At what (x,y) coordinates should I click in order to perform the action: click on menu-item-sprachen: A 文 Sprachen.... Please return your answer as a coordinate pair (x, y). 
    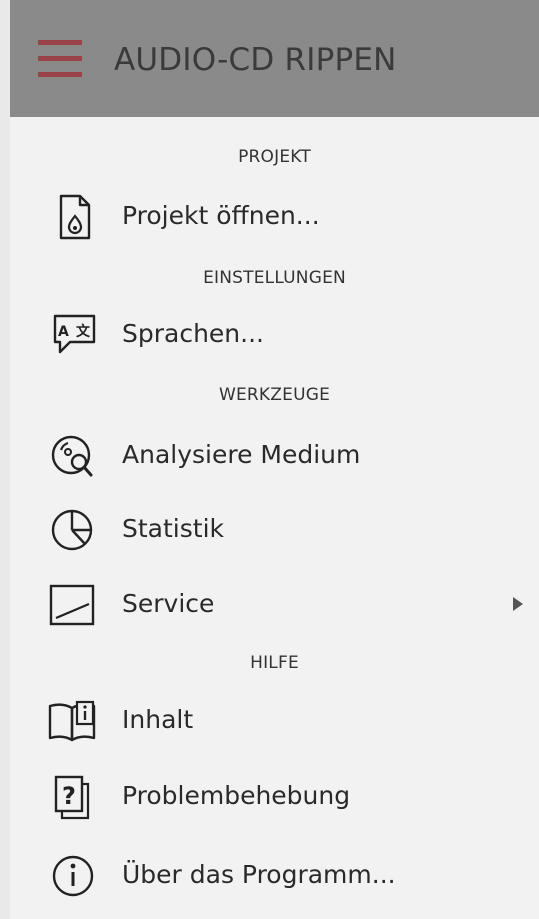
    Looking at the image, I should click on (274, 334).